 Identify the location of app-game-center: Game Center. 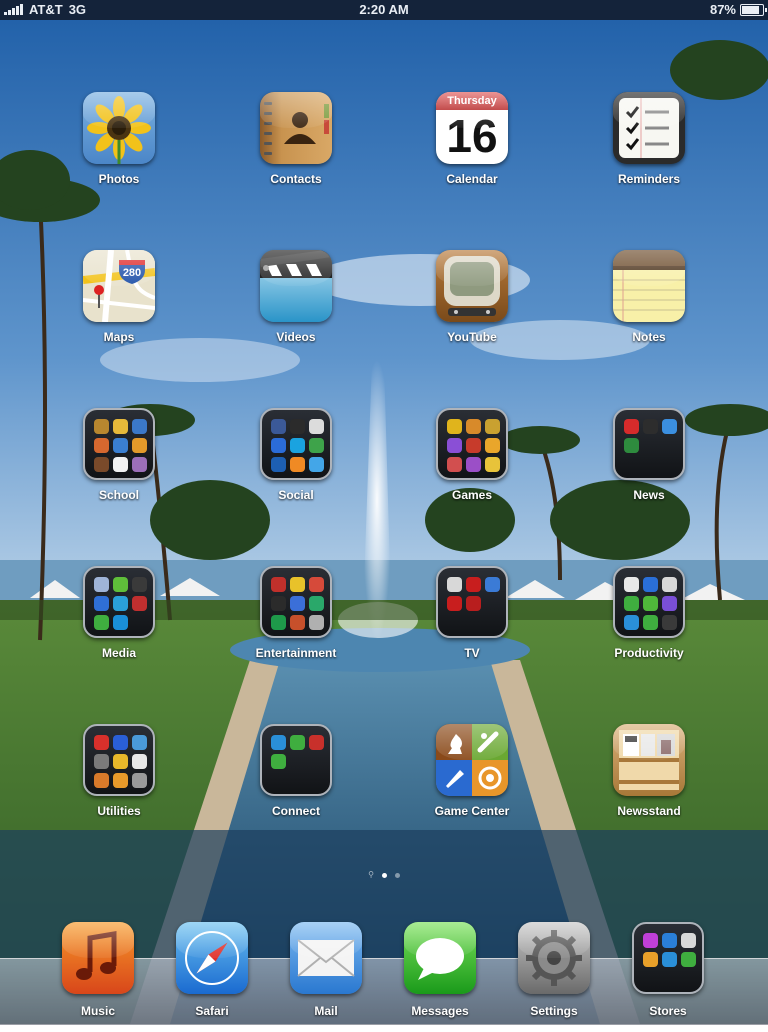
(472, 779).